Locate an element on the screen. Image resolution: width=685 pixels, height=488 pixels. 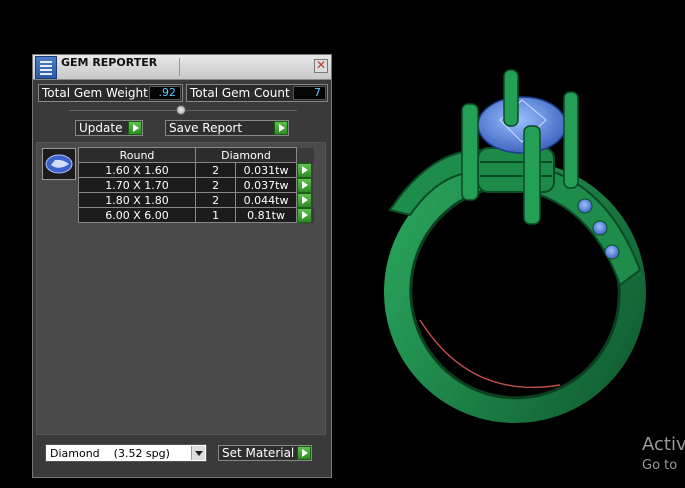
total-gem-count-value: 7 is located at coordinates (309, 93).